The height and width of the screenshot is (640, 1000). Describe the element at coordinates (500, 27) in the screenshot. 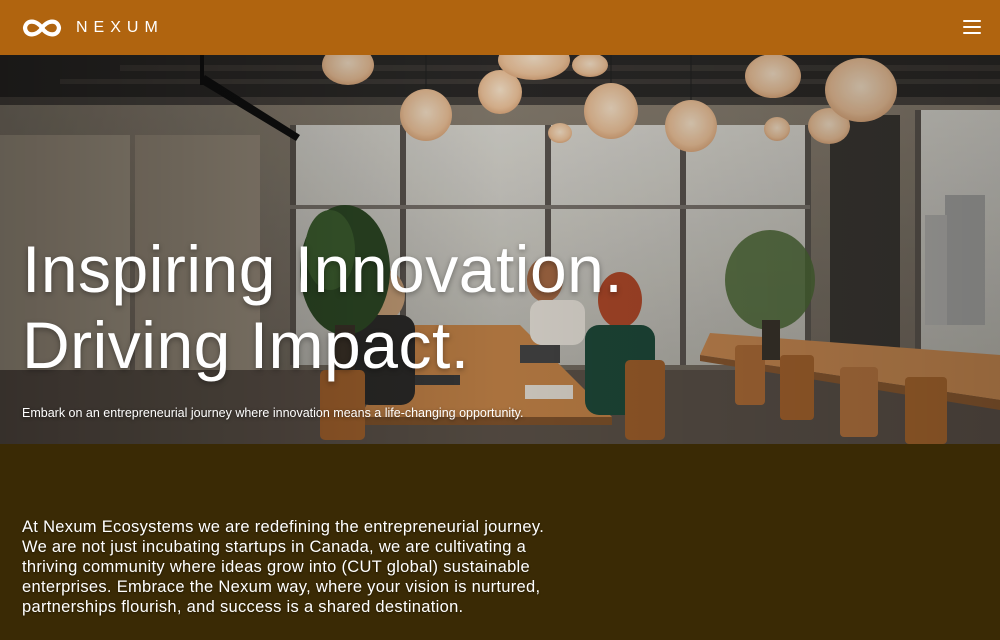

I see `top-navigation-bar: NEXUM` at that location.